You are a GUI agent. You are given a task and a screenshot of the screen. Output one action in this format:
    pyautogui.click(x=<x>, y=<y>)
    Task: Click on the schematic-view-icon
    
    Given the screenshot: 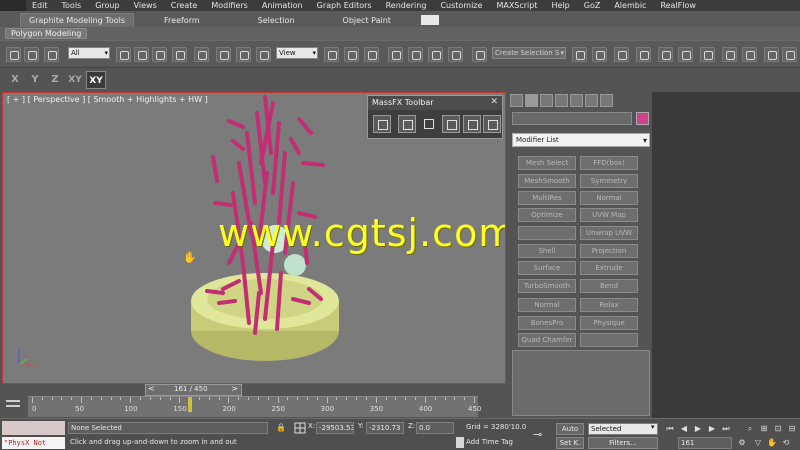 What is the action you would take?
    pyautogui.click(x=685, y=54)
    